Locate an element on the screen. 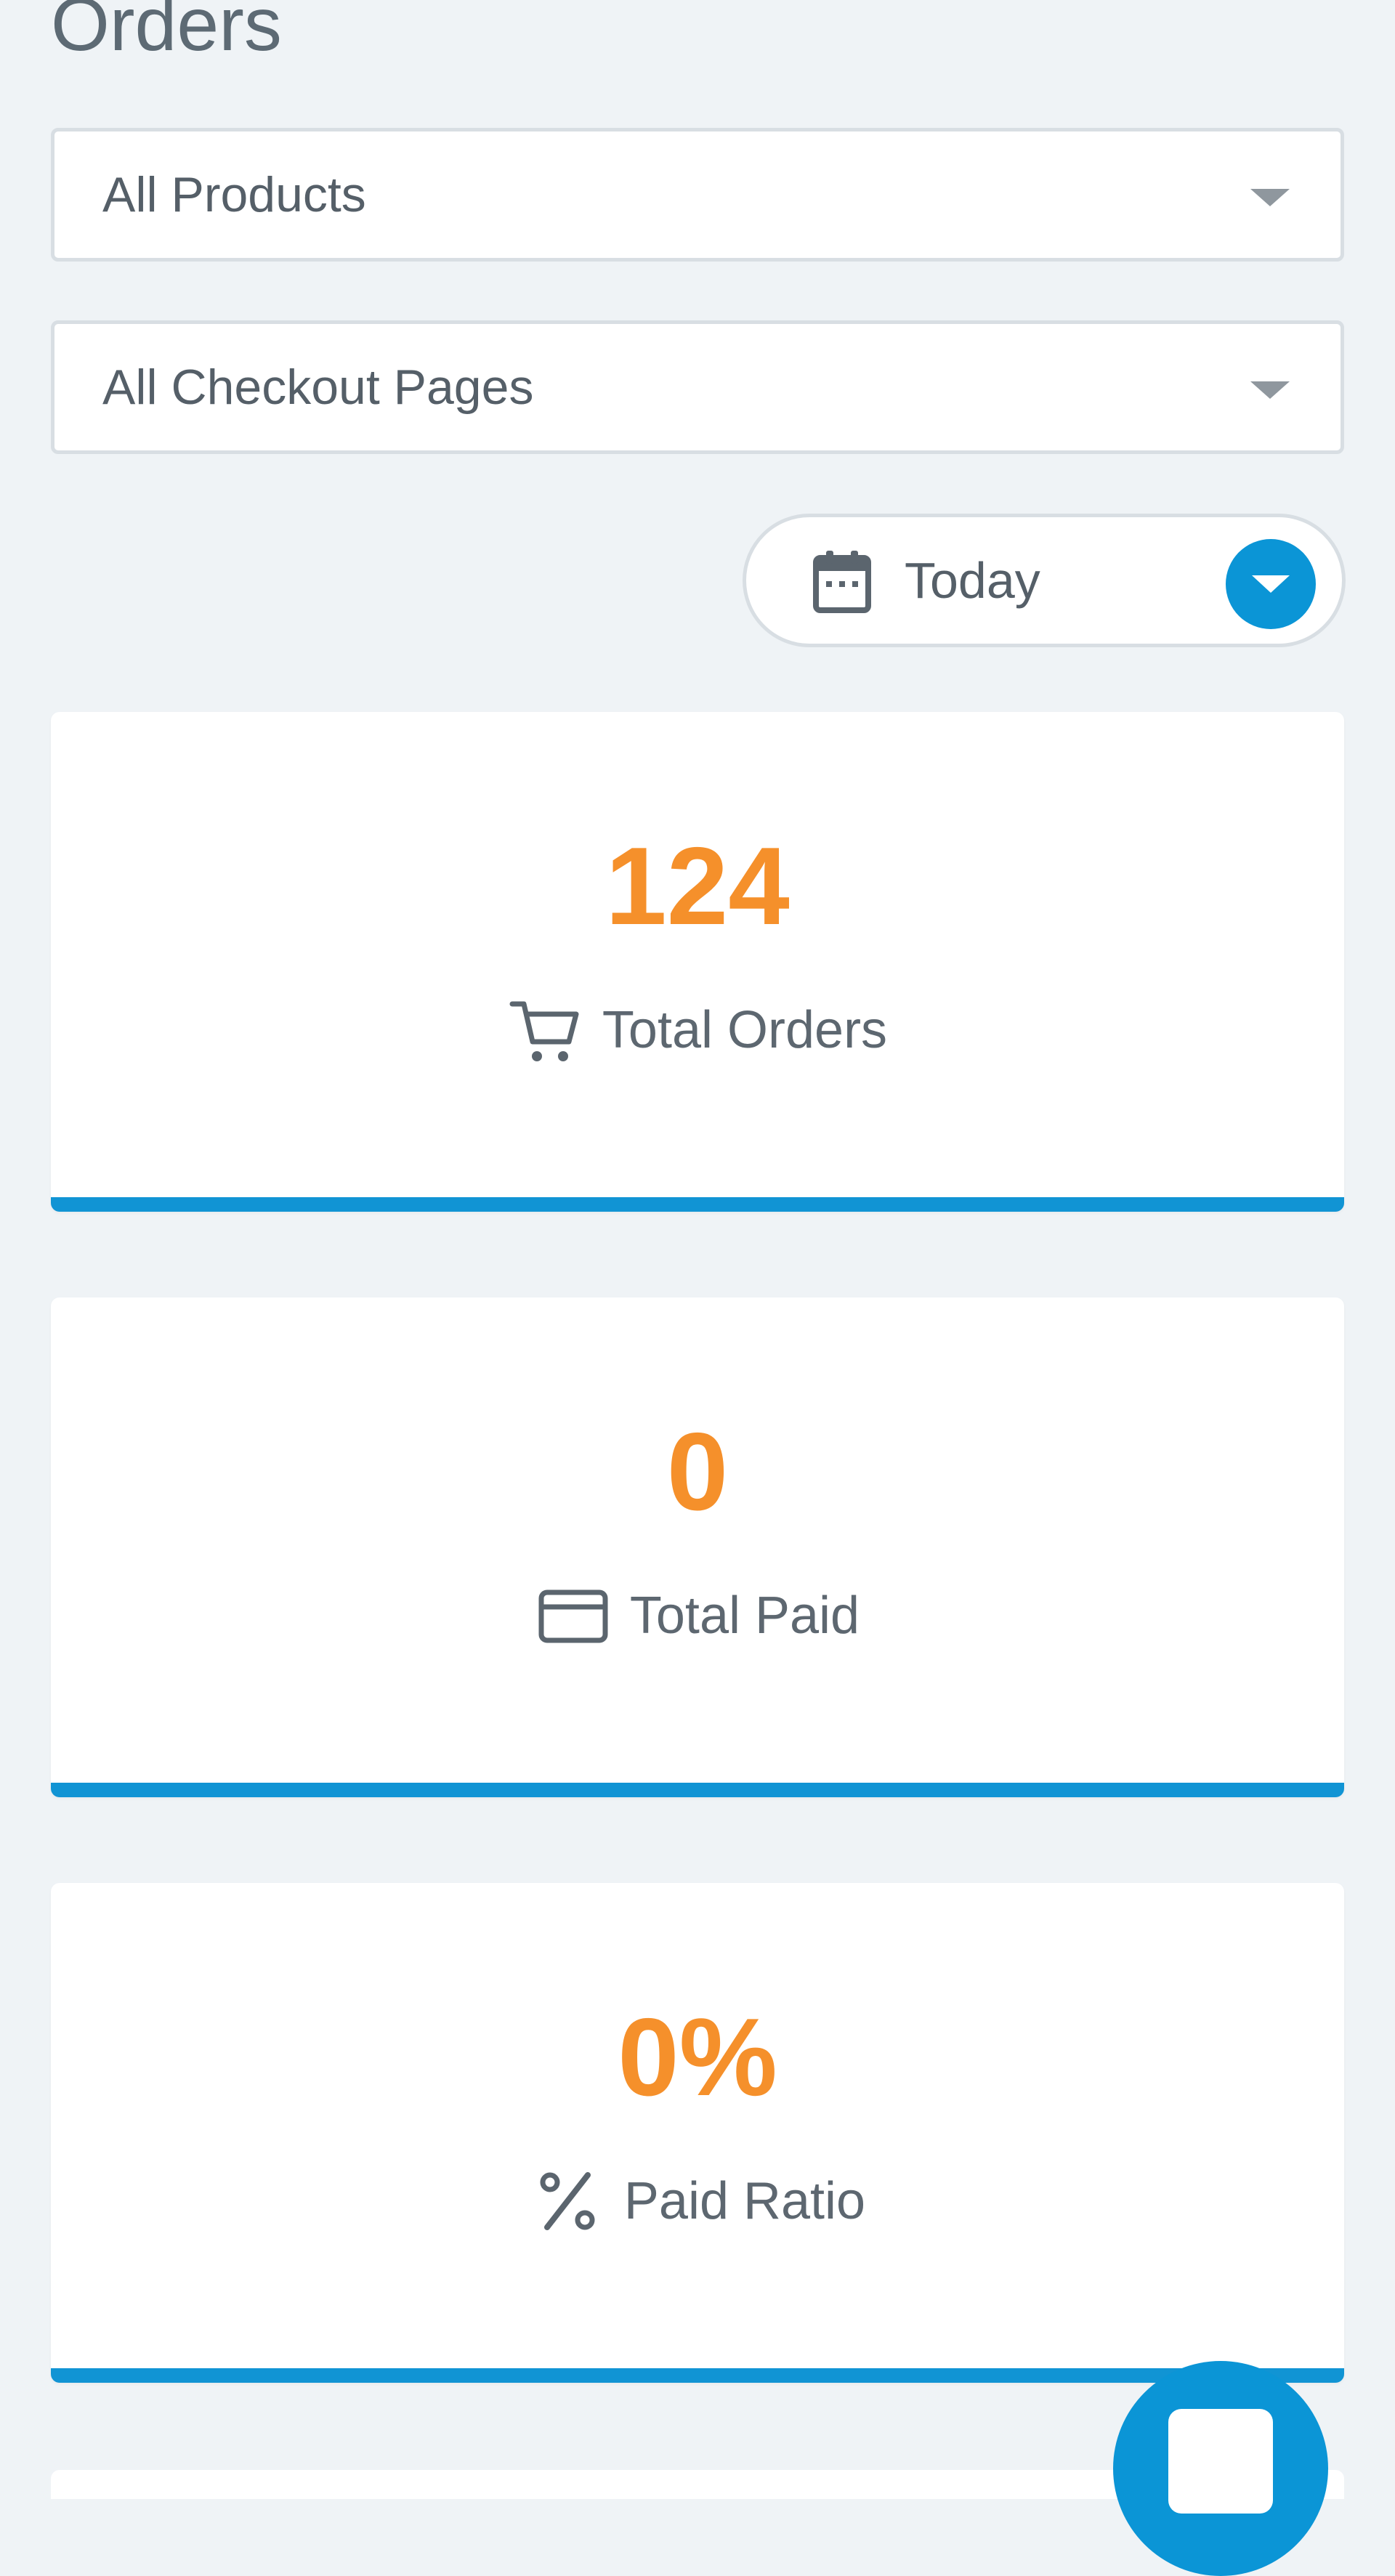 The height and width of the screenshot is (2576, 1395). calendar-icon is located at coordinates (842, 582).